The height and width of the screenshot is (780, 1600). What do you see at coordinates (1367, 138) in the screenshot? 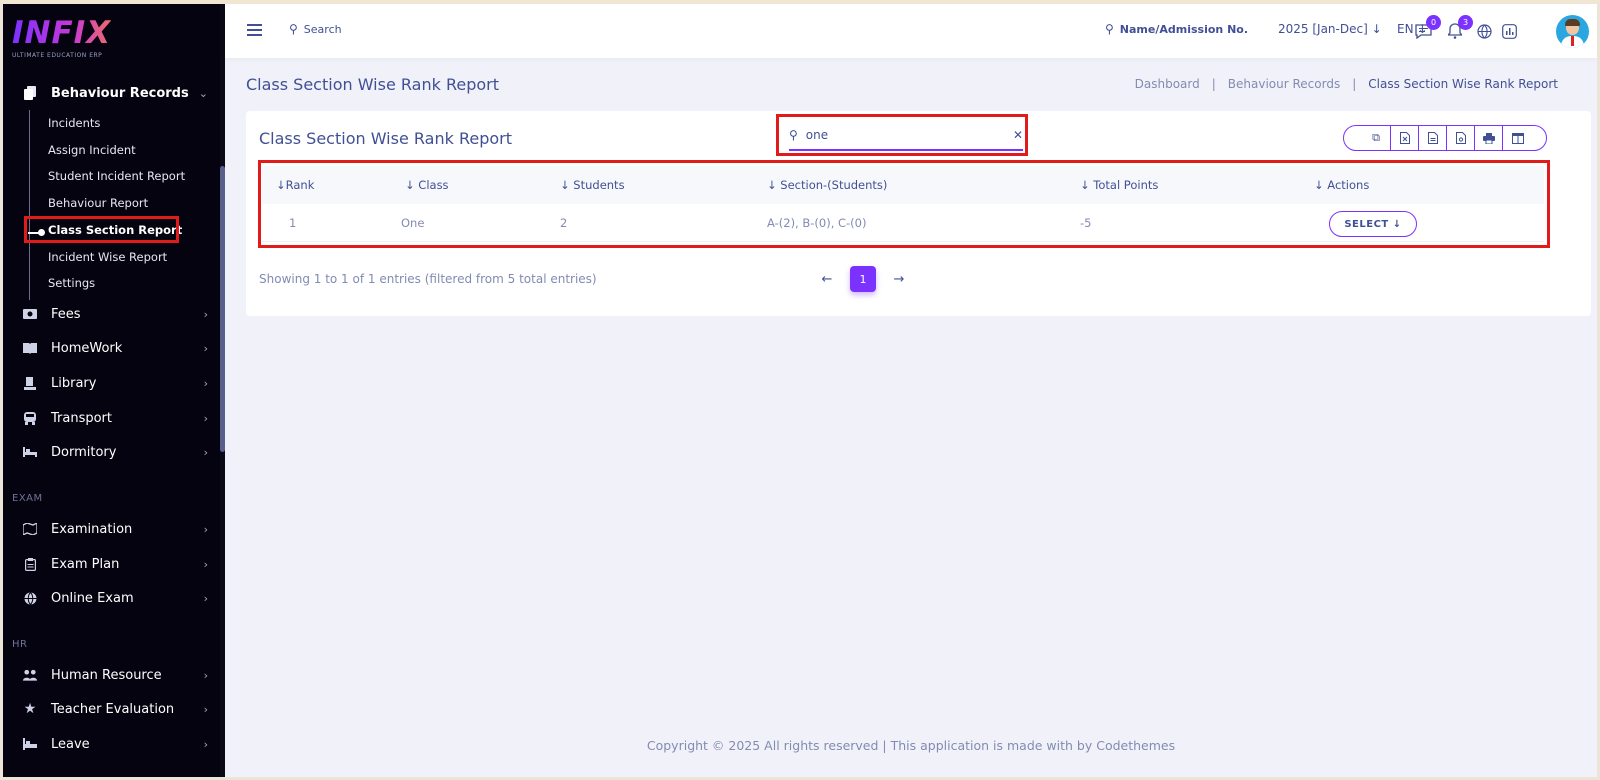
I see `copy-button: ⧉` at bounding box center [1367, 138].